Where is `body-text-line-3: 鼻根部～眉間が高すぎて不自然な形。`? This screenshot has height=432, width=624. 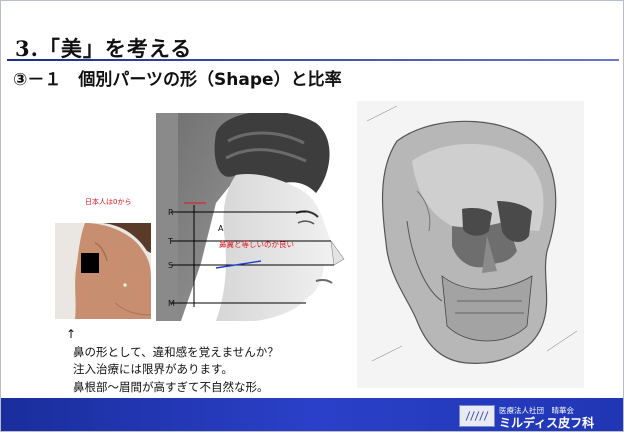
body-text-line-3: 鼻根部～眉間が高すぎて不自然な形。 is located at coordinates (171, 387).